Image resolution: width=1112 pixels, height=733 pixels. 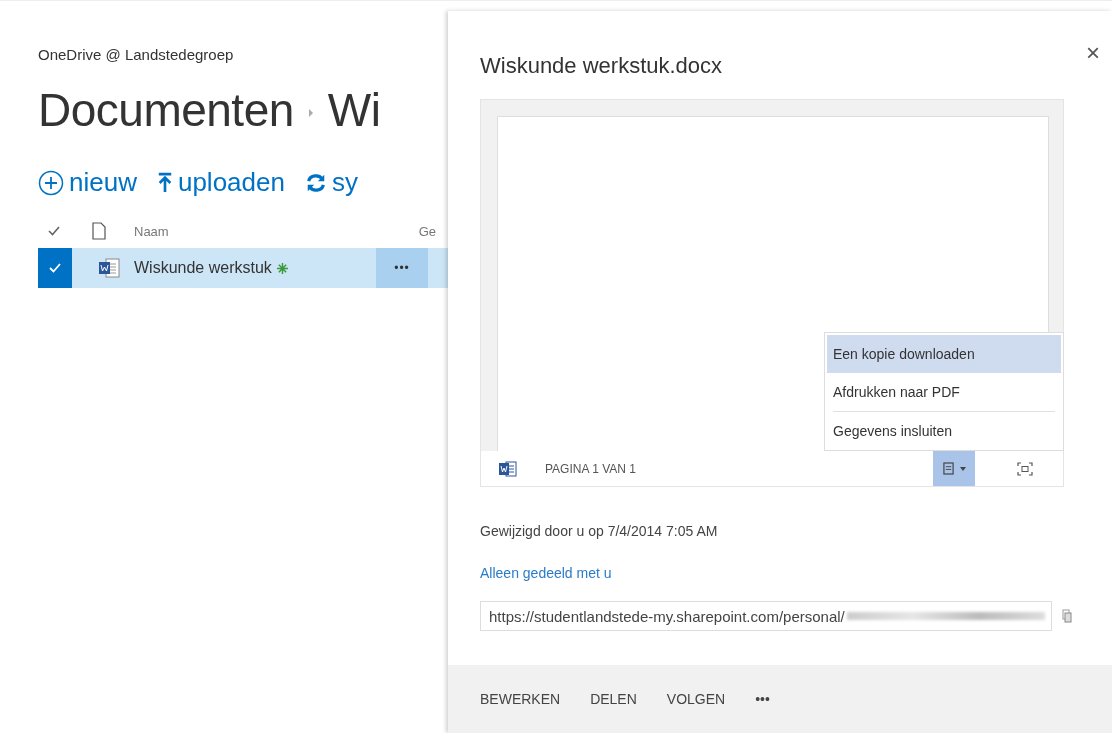 I want to click on view-menu-button, so click(x=954, y=468).